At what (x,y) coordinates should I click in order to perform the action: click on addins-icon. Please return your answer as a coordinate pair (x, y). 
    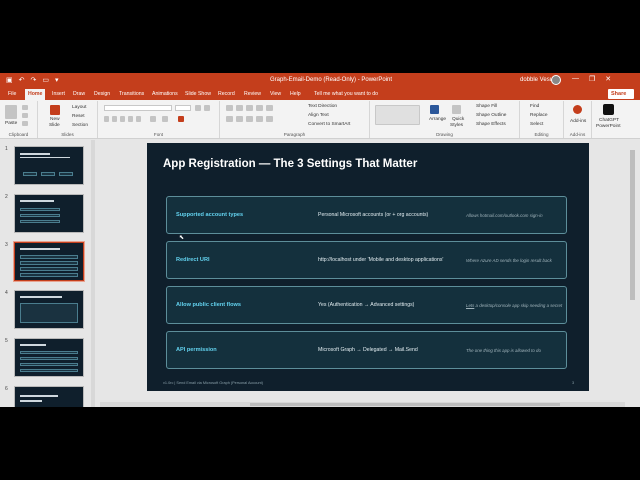
    Looking at the image, I should click on (577, 109).